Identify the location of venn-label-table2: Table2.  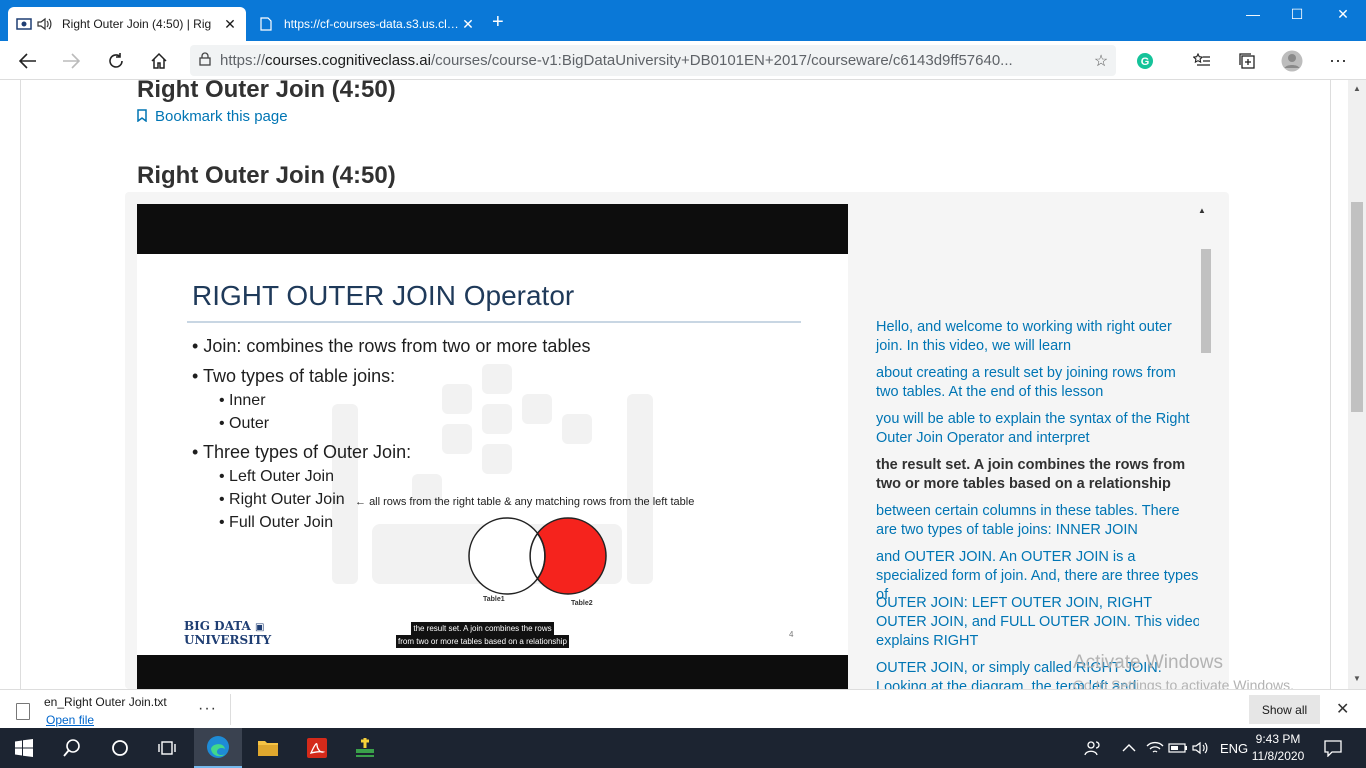
(582, 603).